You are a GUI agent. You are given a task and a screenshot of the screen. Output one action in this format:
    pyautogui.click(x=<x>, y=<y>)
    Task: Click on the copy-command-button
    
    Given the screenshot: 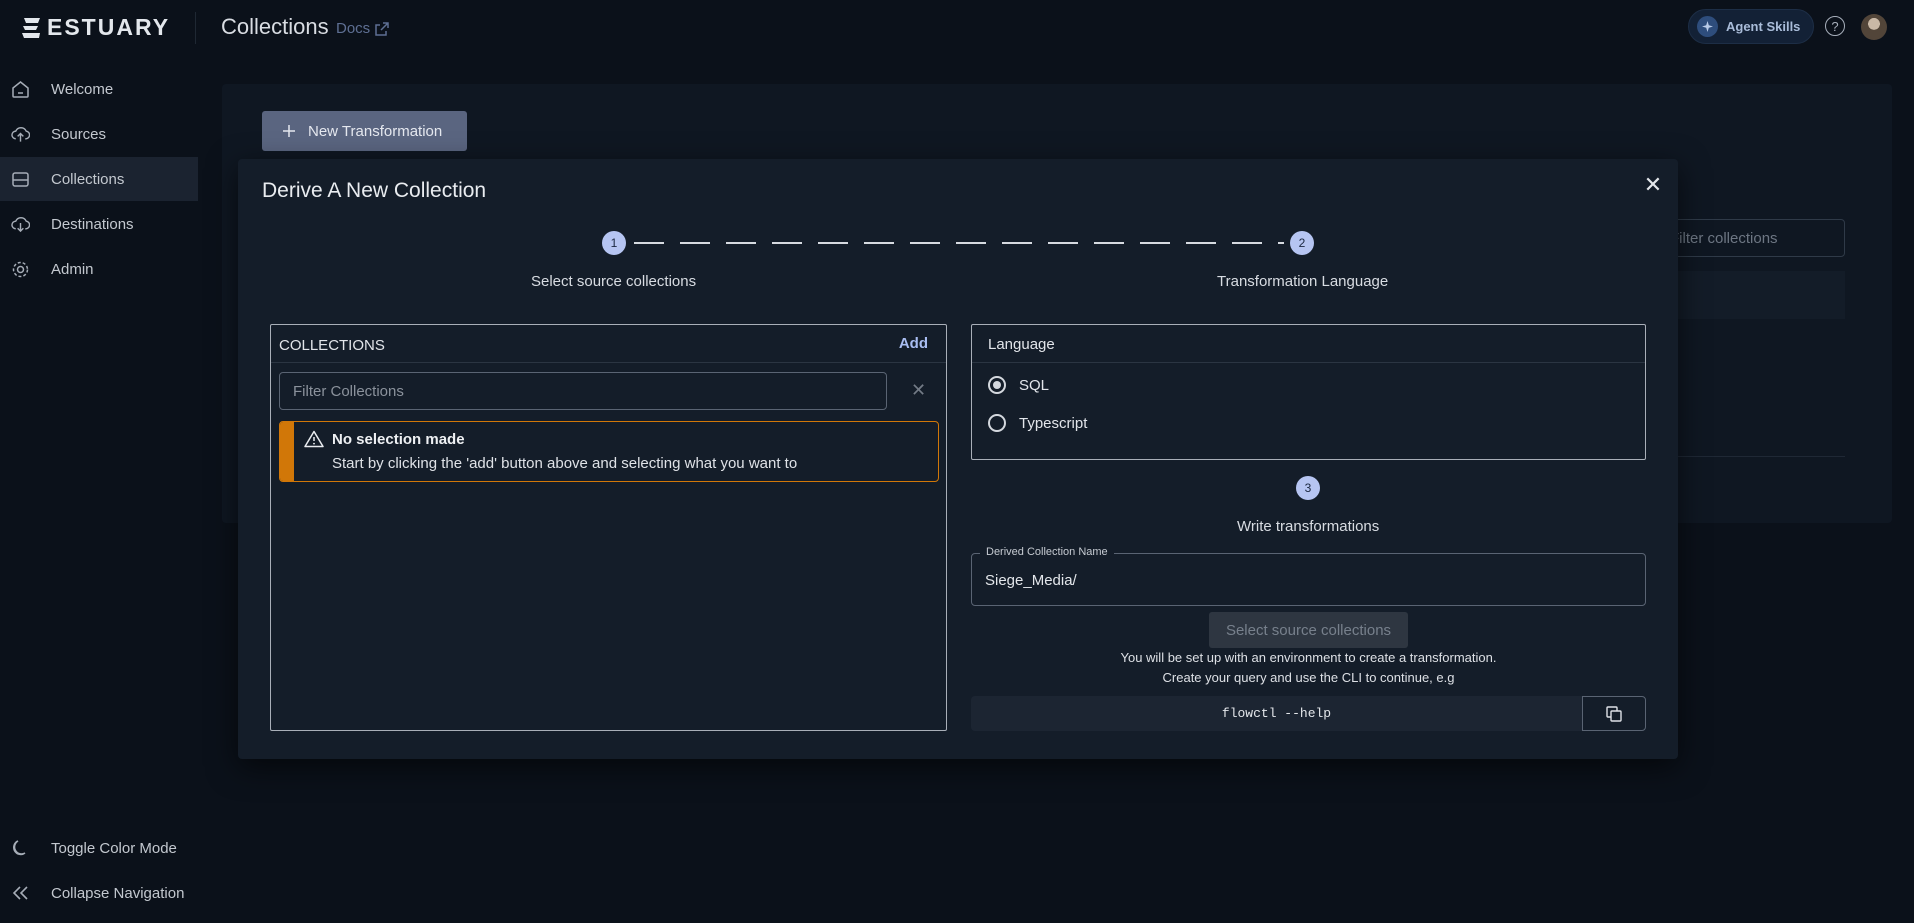 What is the action you would take?
    pyautogui.click(x=1614, y=713)
    